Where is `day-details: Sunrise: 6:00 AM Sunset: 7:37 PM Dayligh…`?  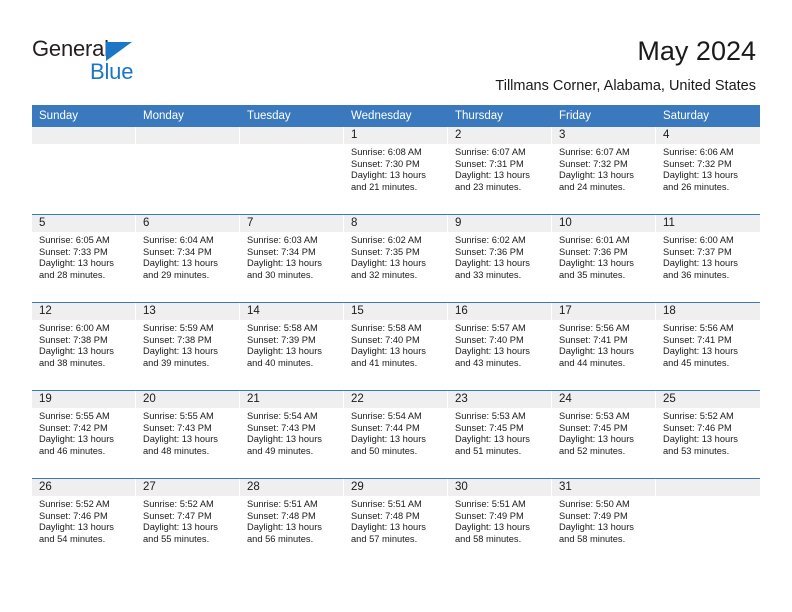
day-details: Sunrise: 6:00 AM Sunset: 7:37 PM Dayligh… is located at coordinates (708, 256).